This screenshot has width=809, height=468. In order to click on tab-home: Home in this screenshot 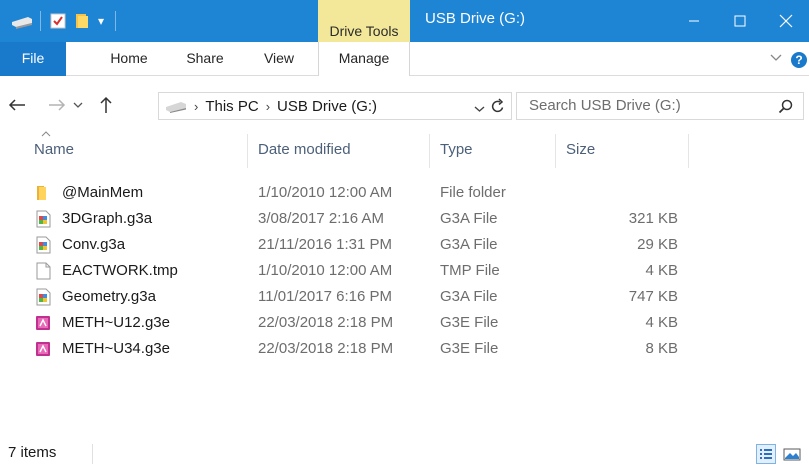, I will do `click(129, 59)`.